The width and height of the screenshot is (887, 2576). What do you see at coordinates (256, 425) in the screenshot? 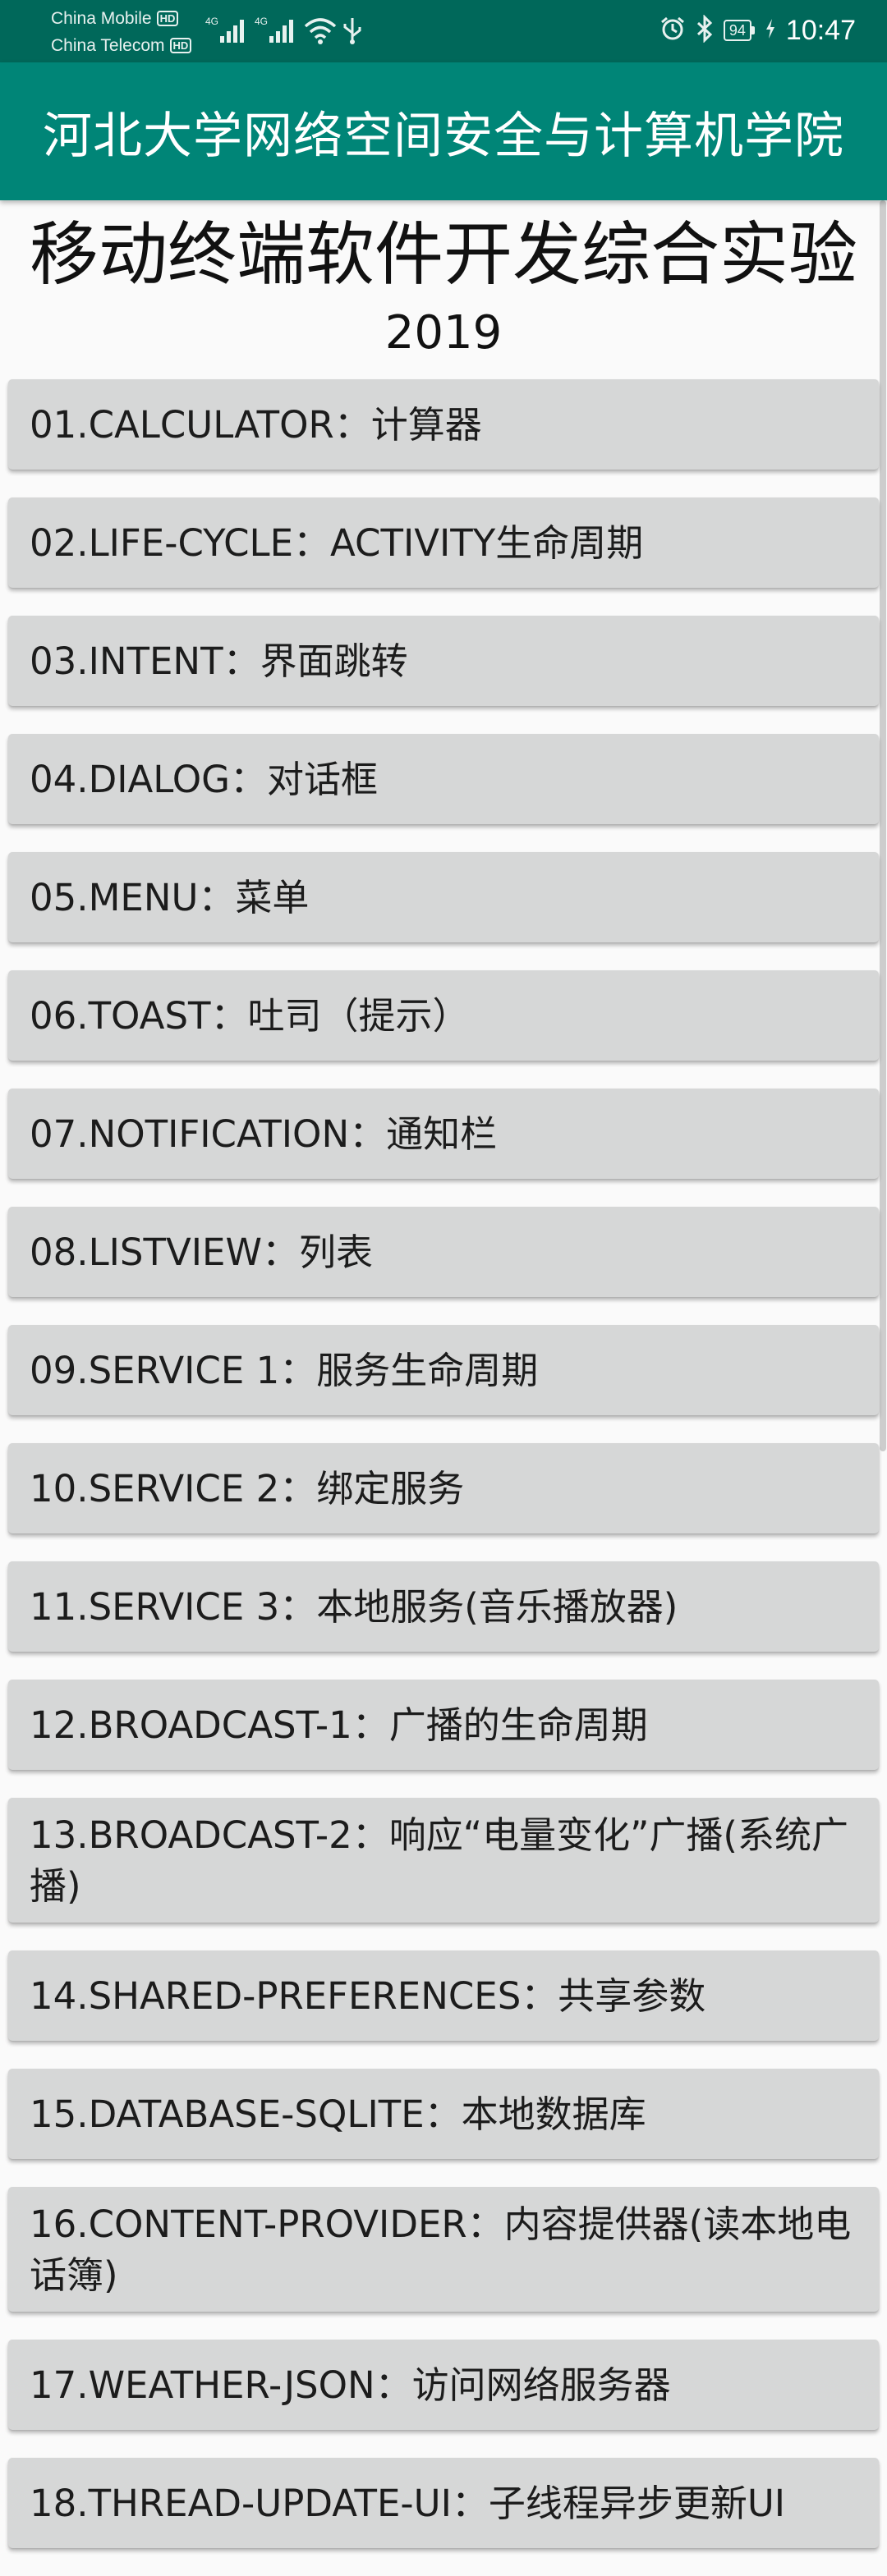
I see `button-label: 01.CALCULATOR：计算器` at bounding box center [256, 425].